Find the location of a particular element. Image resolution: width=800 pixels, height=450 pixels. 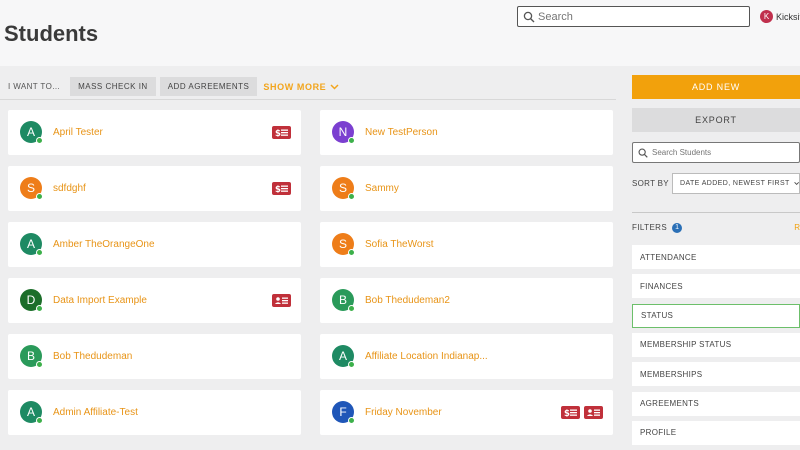

filter-membership-status: MEMBERSHIP STATUS is located at coordinates (716, 344).